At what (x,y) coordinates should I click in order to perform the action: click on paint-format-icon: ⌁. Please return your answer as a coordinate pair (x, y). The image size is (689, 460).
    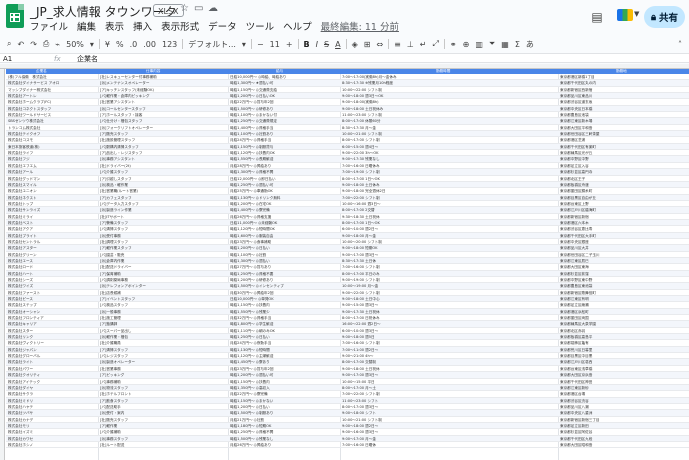
    Looking at the image, I should click on (57, 44).